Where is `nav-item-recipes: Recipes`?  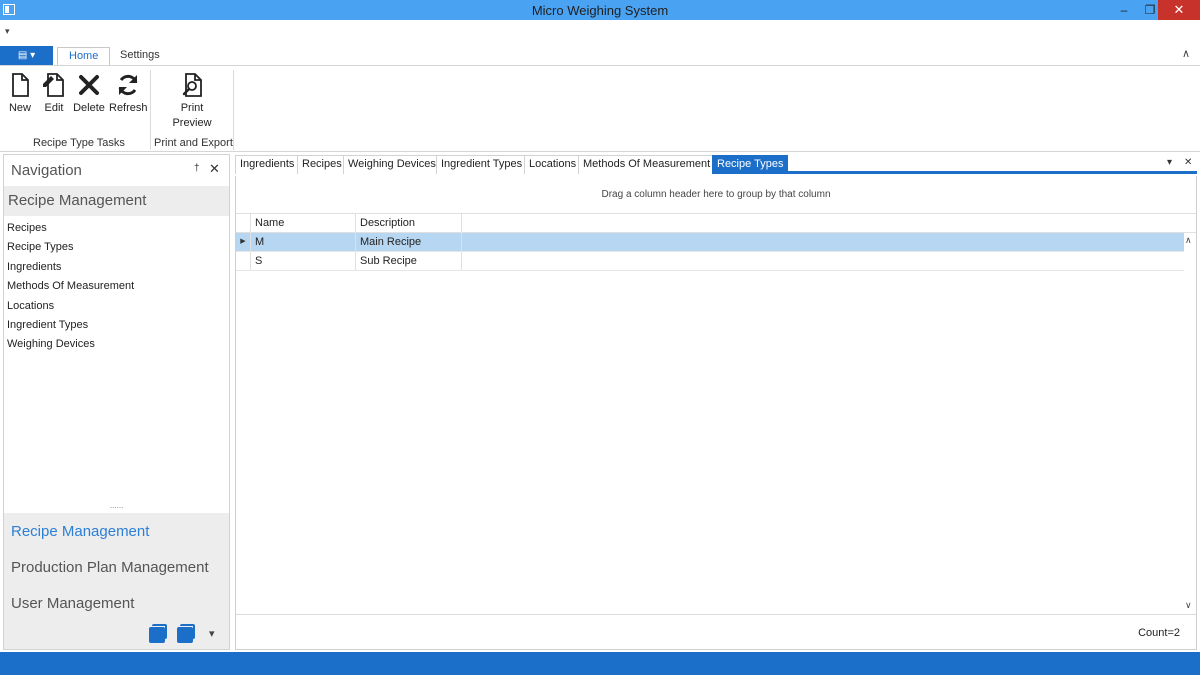 nav-item-recipes: Recipes is located at coordinates (70, 228).